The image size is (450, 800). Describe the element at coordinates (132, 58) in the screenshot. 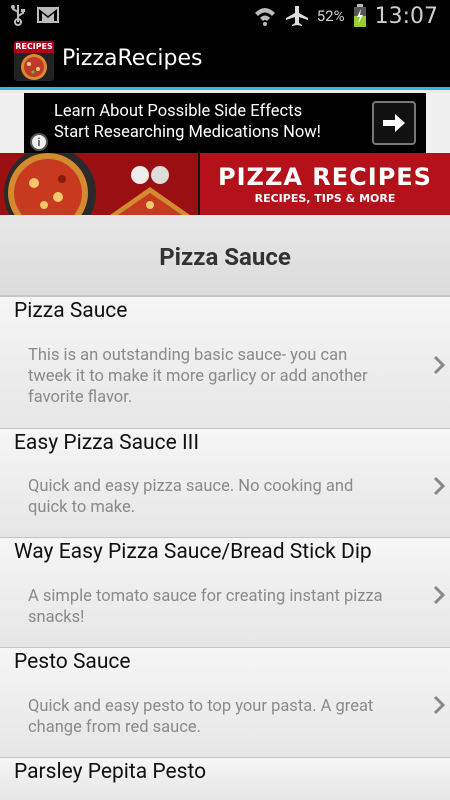

I see `app-title: PizzaRecipes` at that location.